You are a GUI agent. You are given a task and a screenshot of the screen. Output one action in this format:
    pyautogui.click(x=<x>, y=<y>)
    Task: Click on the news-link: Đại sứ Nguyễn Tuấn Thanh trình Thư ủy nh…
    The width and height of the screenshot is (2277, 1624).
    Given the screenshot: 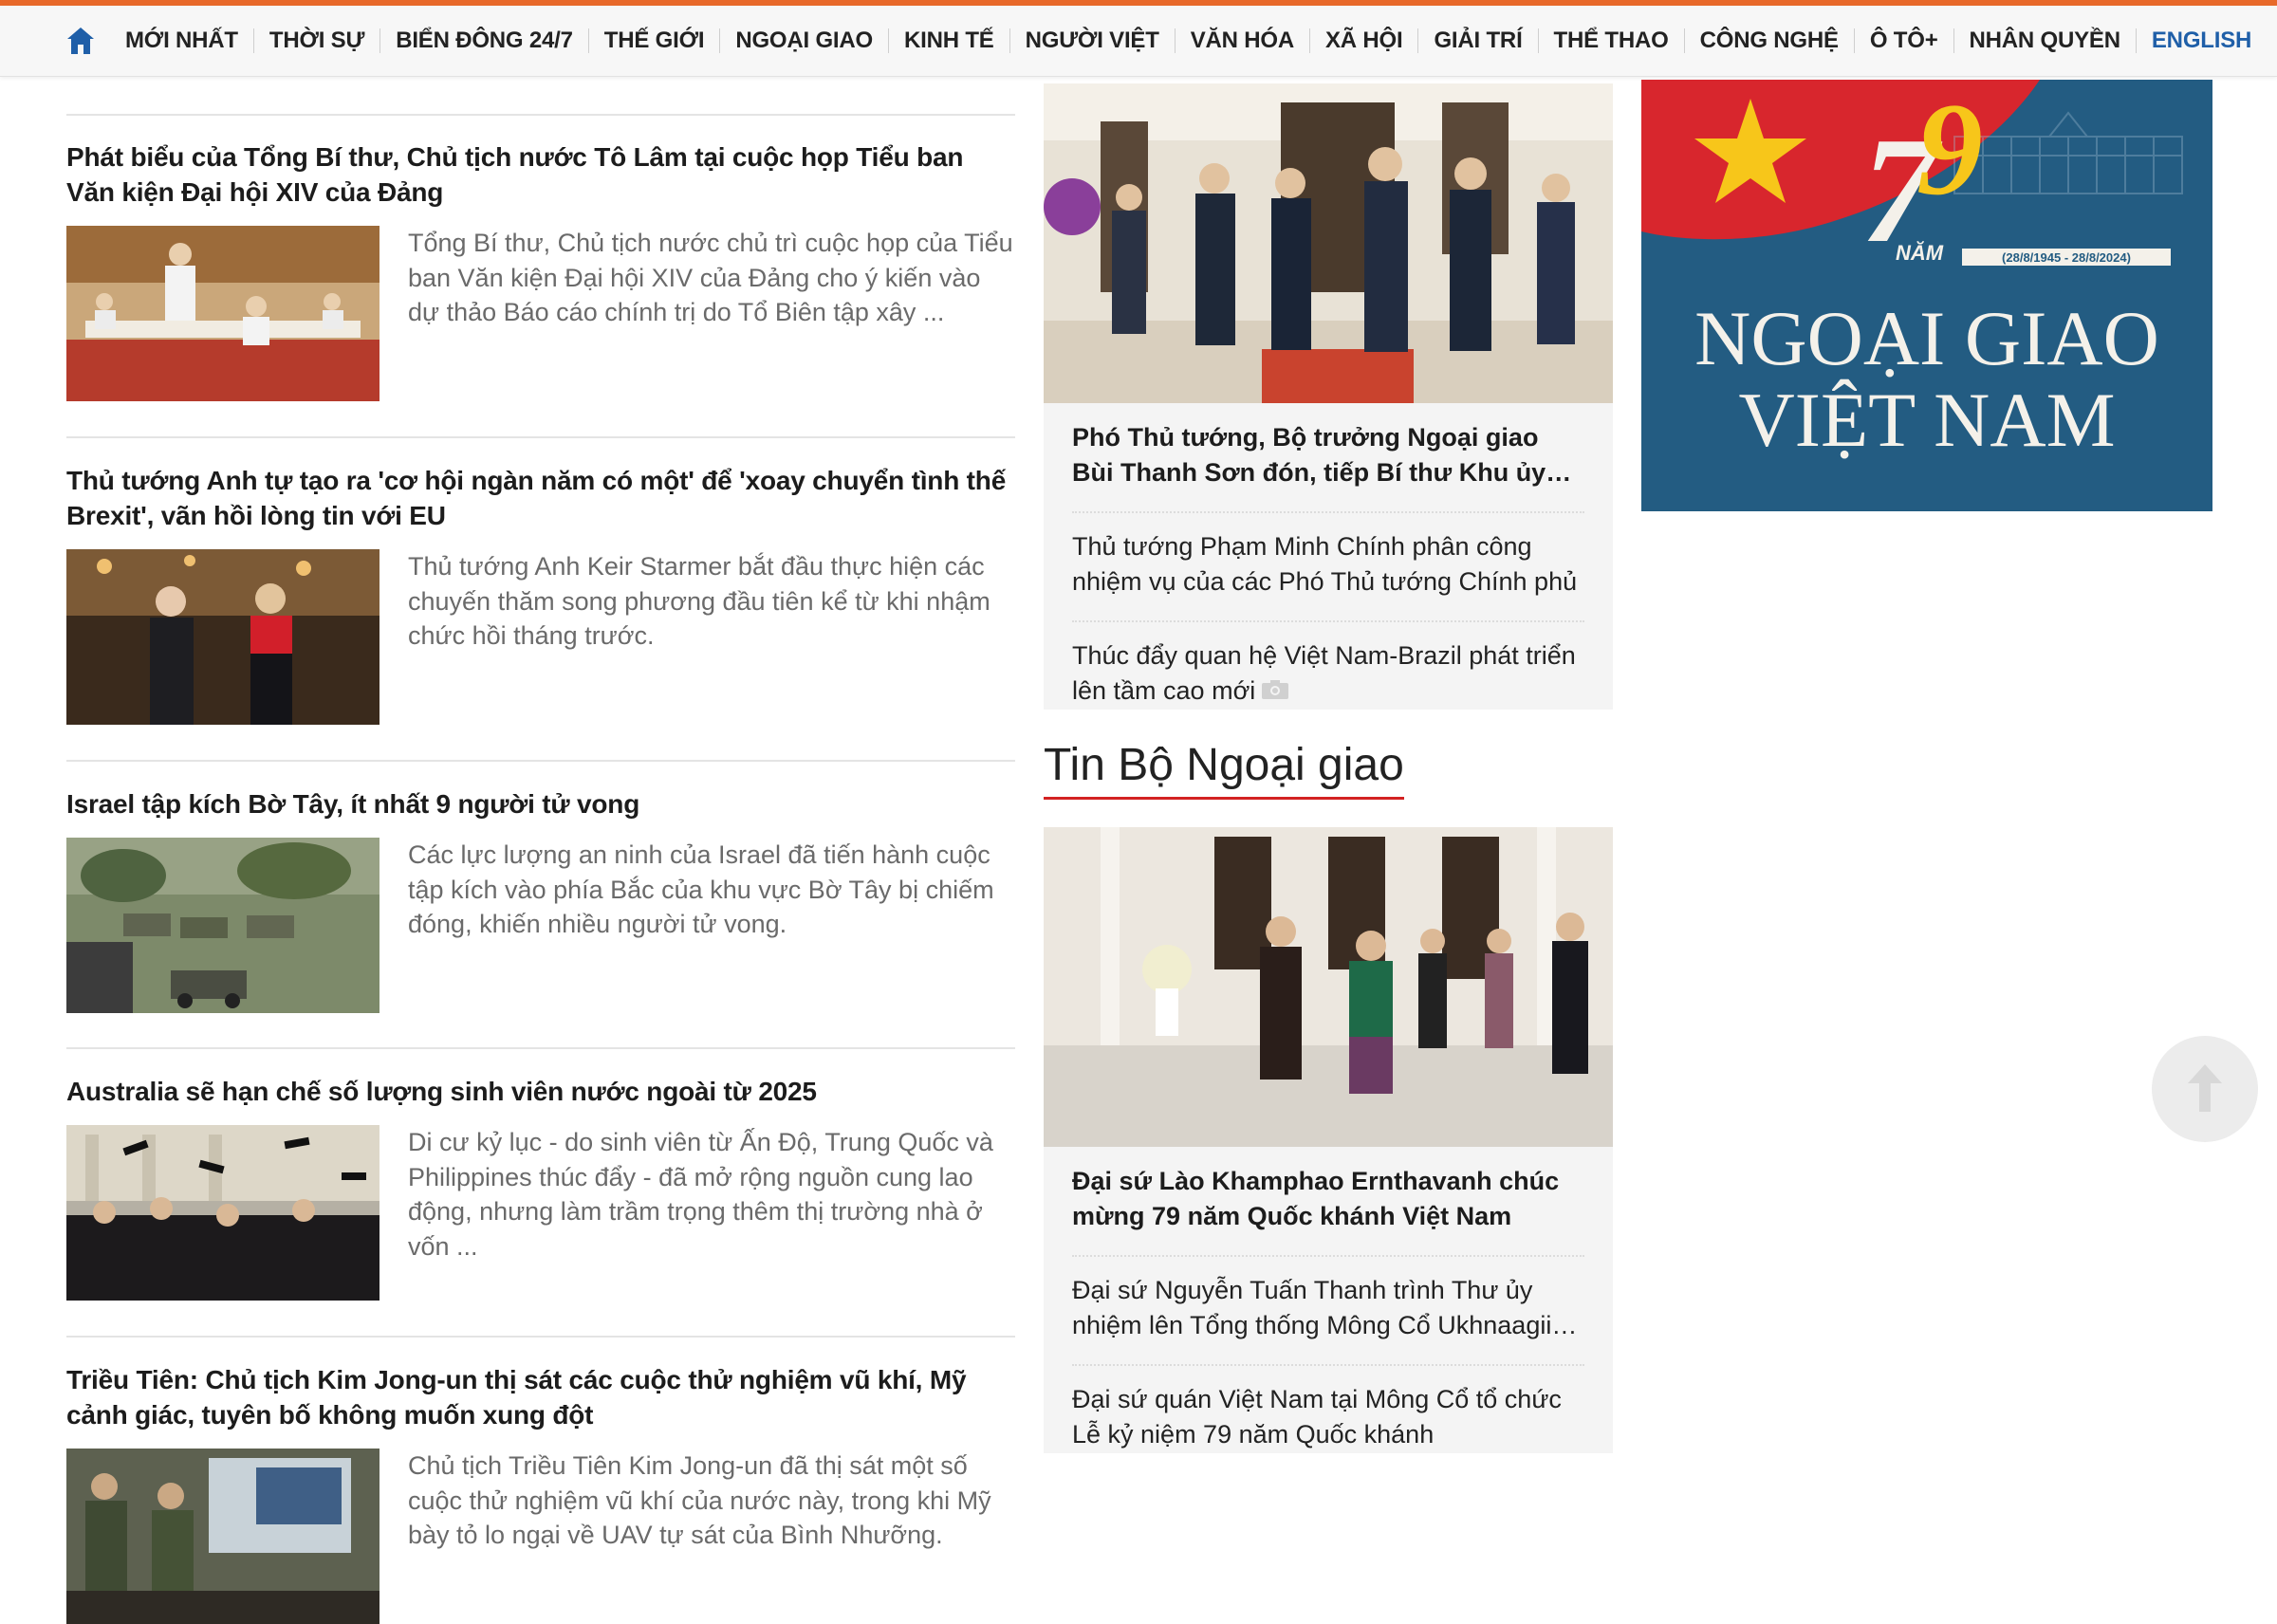 What is the action you would take?
    pyautogui.click(x=1328, y=1308)
    